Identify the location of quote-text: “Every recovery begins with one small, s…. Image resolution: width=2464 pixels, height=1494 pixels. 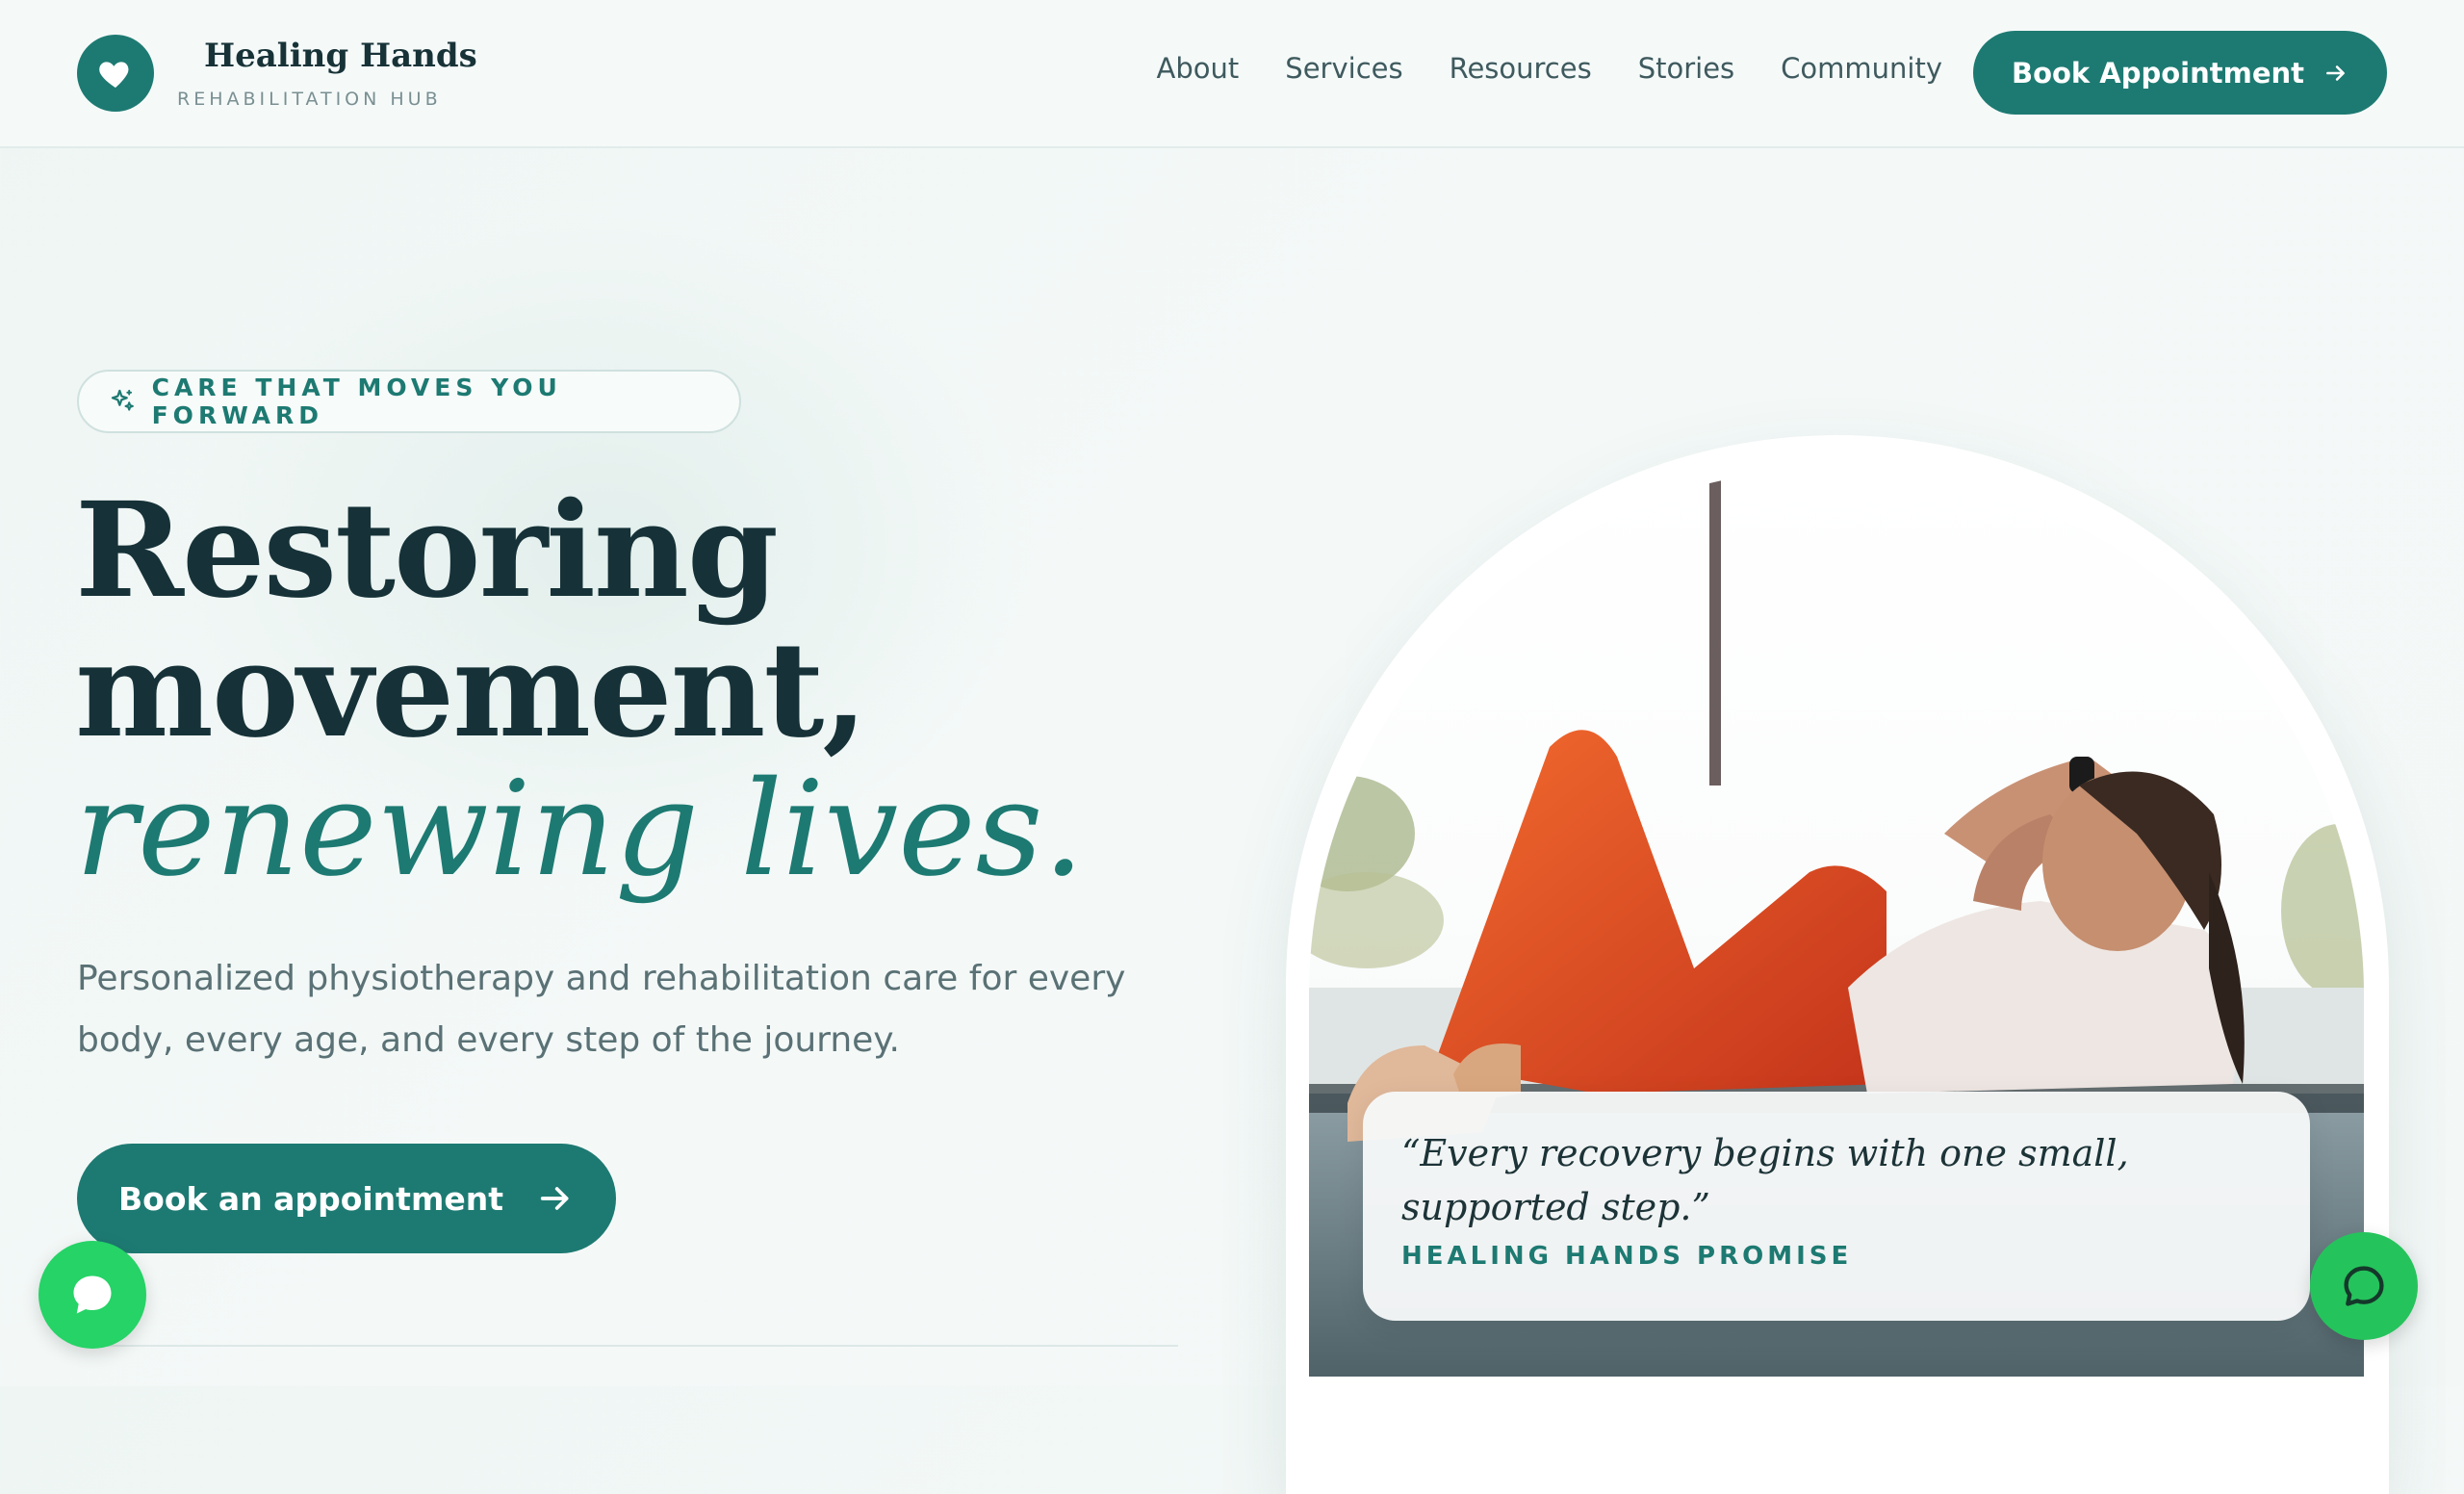
(1765, 1180).